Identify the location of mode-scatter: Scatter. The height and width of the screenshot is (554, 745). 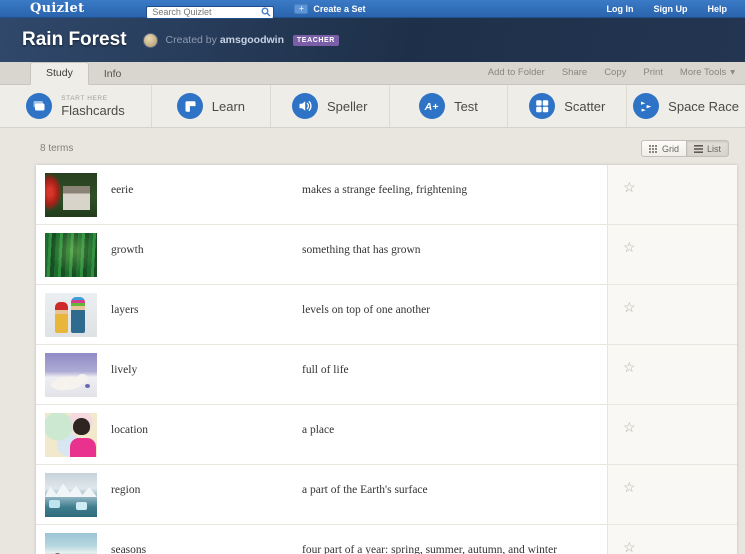
(568, 106).